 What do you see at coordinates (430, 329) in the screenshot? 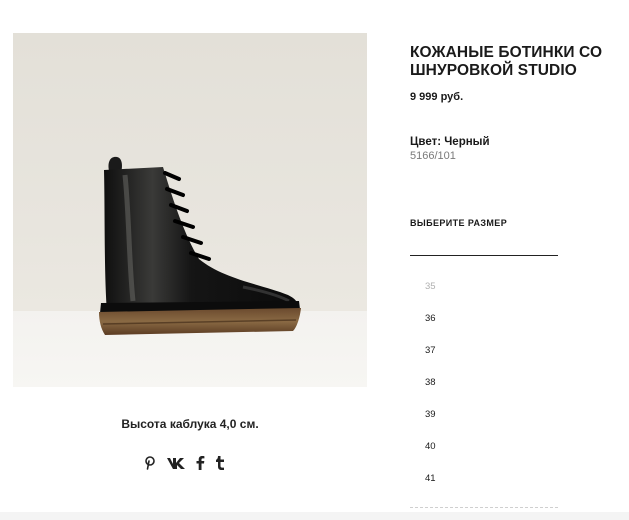
I see `size-option-36: 36` at bounding box center [430, 329].